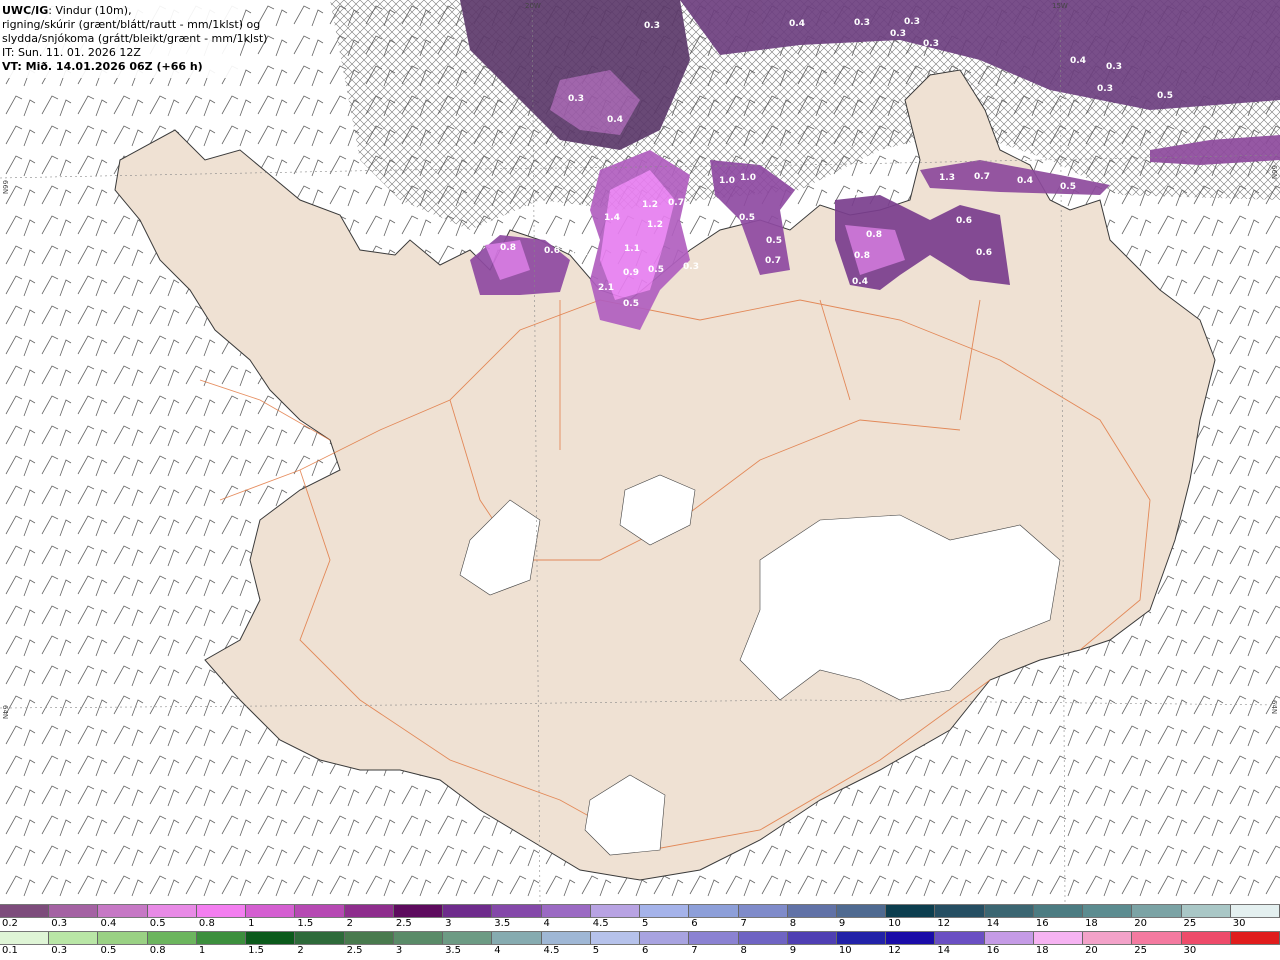 Image resolution: width=1280 pixels, height=960 pixels. I want to click on colorbar-value: 12, so click(944, 923).